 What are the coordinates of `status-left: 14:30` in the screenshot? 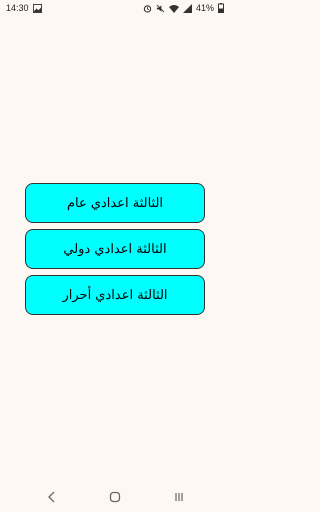 It's located at (24, 8).